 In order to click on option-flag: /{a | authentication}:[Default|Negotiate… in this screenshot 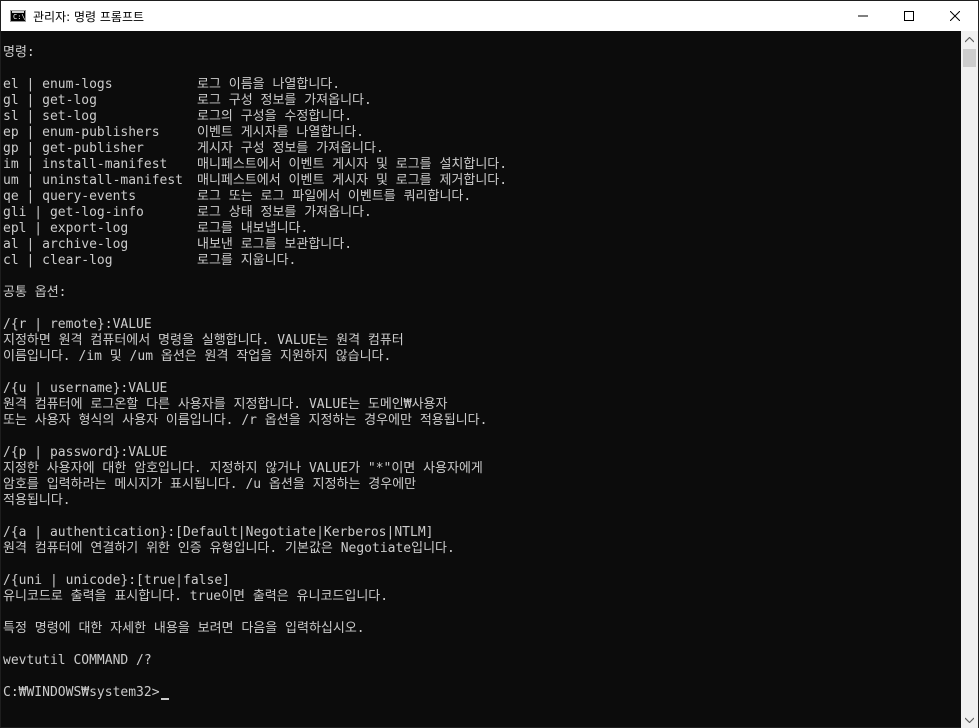, I will do `click(218, 532)`.